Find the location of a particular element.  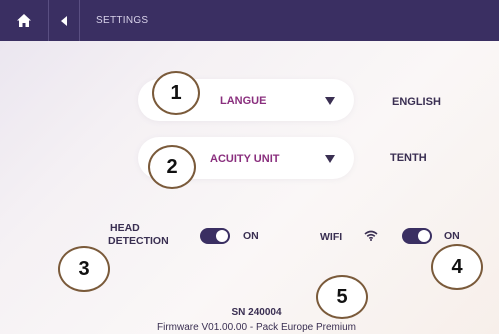

home-icon is located at coordinates (24, 20).